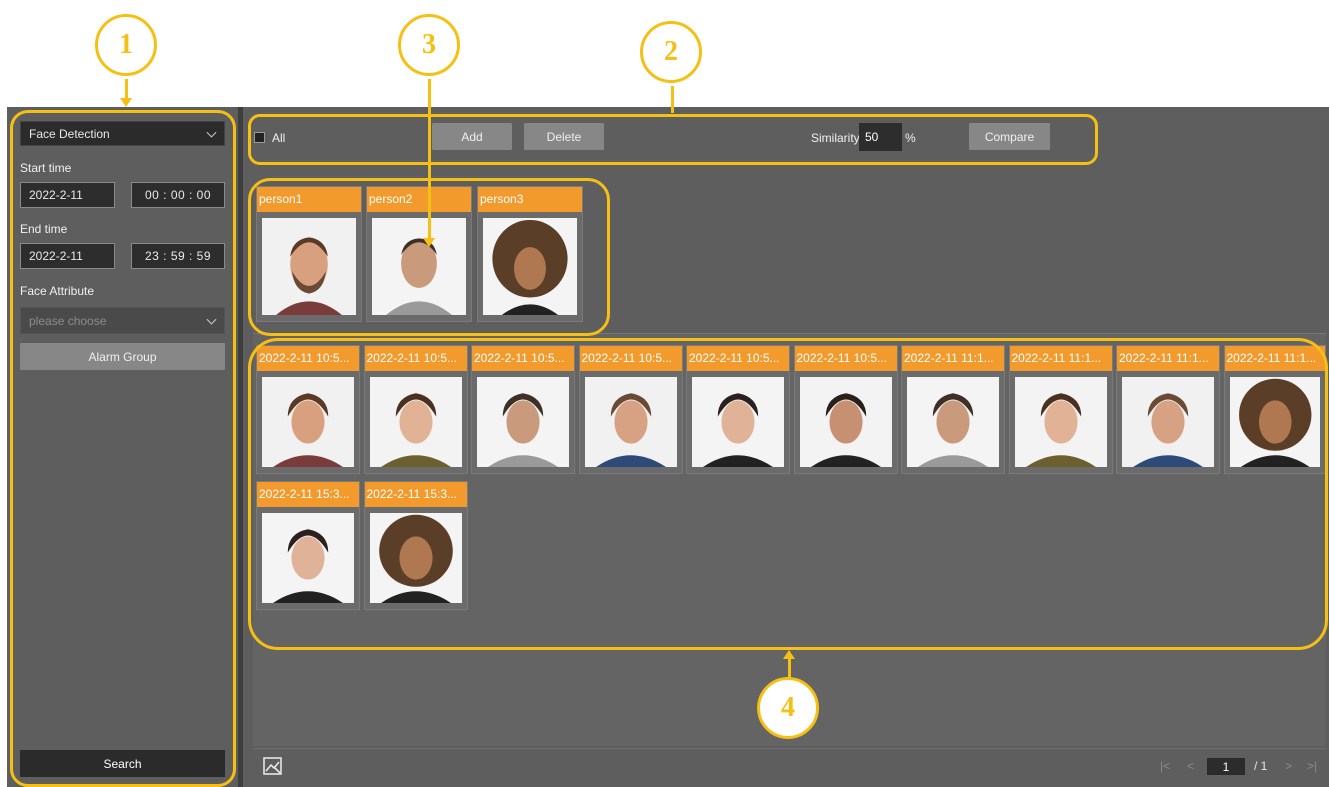 Image resolution: width=1329 pixels, height=787 pixels. Describe the element at coordinates (1288, 766) in the screenshot. I see `next-page-icon: >` at that location.